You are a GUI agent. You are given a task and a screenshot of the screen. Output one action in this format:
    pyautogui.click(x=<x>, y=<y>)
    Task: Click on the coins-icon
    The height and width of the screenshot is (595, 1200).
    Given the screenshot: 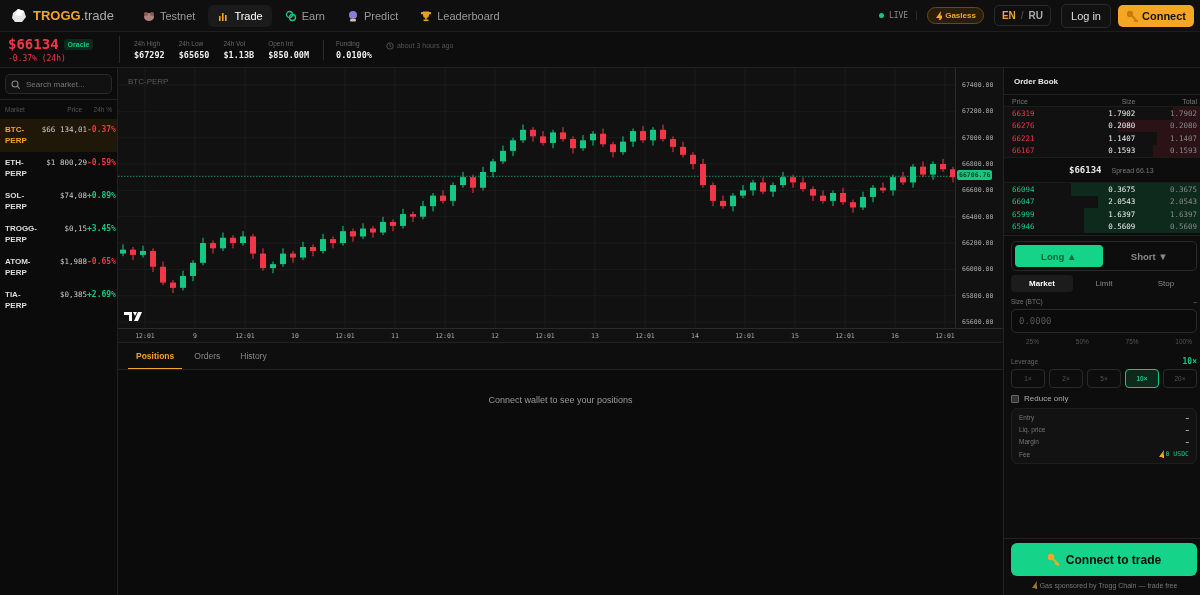 What is the action you would take?
    pyautogui.click(x=290, y=15)
    